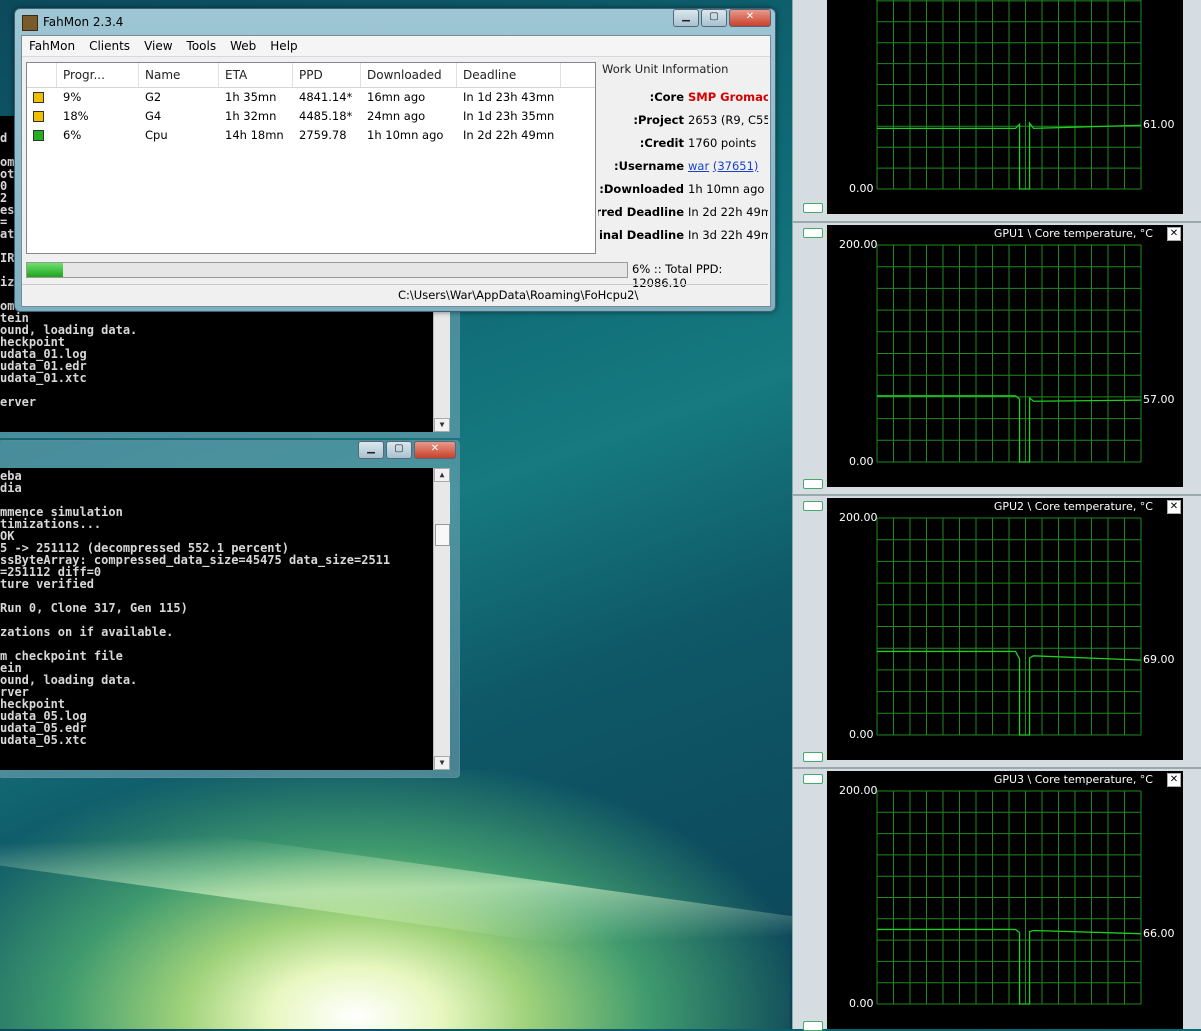 This screenshot has height=1031, width=1201. I want to click on current-value-label: 66.00, so click(1159, 933).